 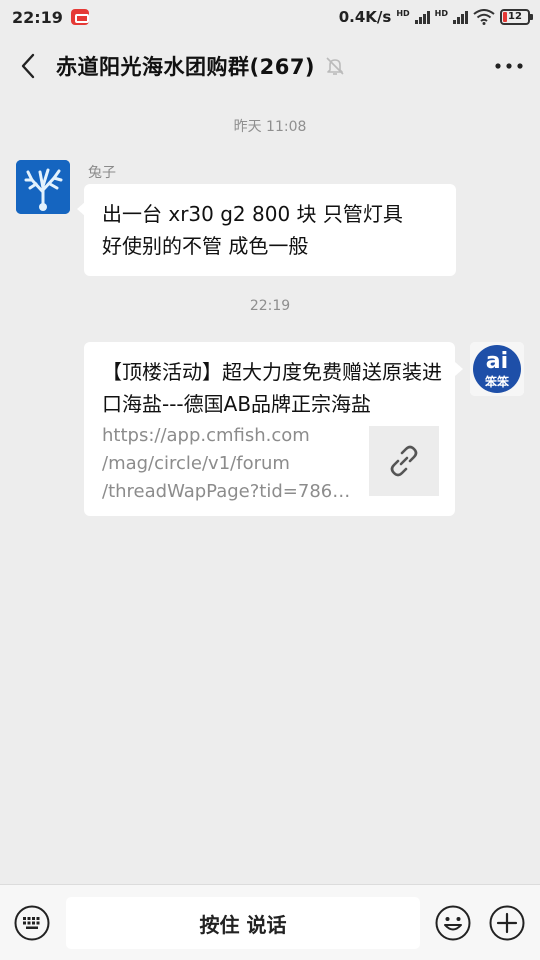 I want to click on hd-label-1: HD, so click(x=403, y=13).